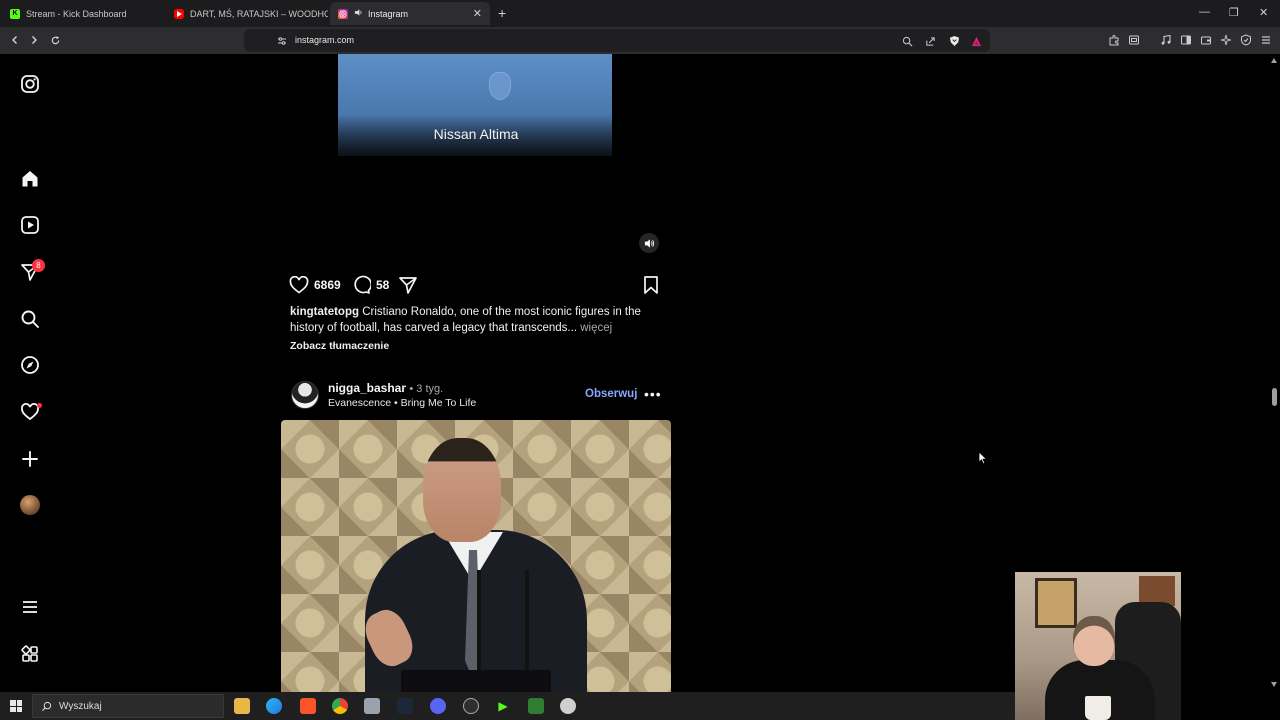  Describe the element at coordinates (30, 459) in the screenshot. I see `create-icon` at that location.